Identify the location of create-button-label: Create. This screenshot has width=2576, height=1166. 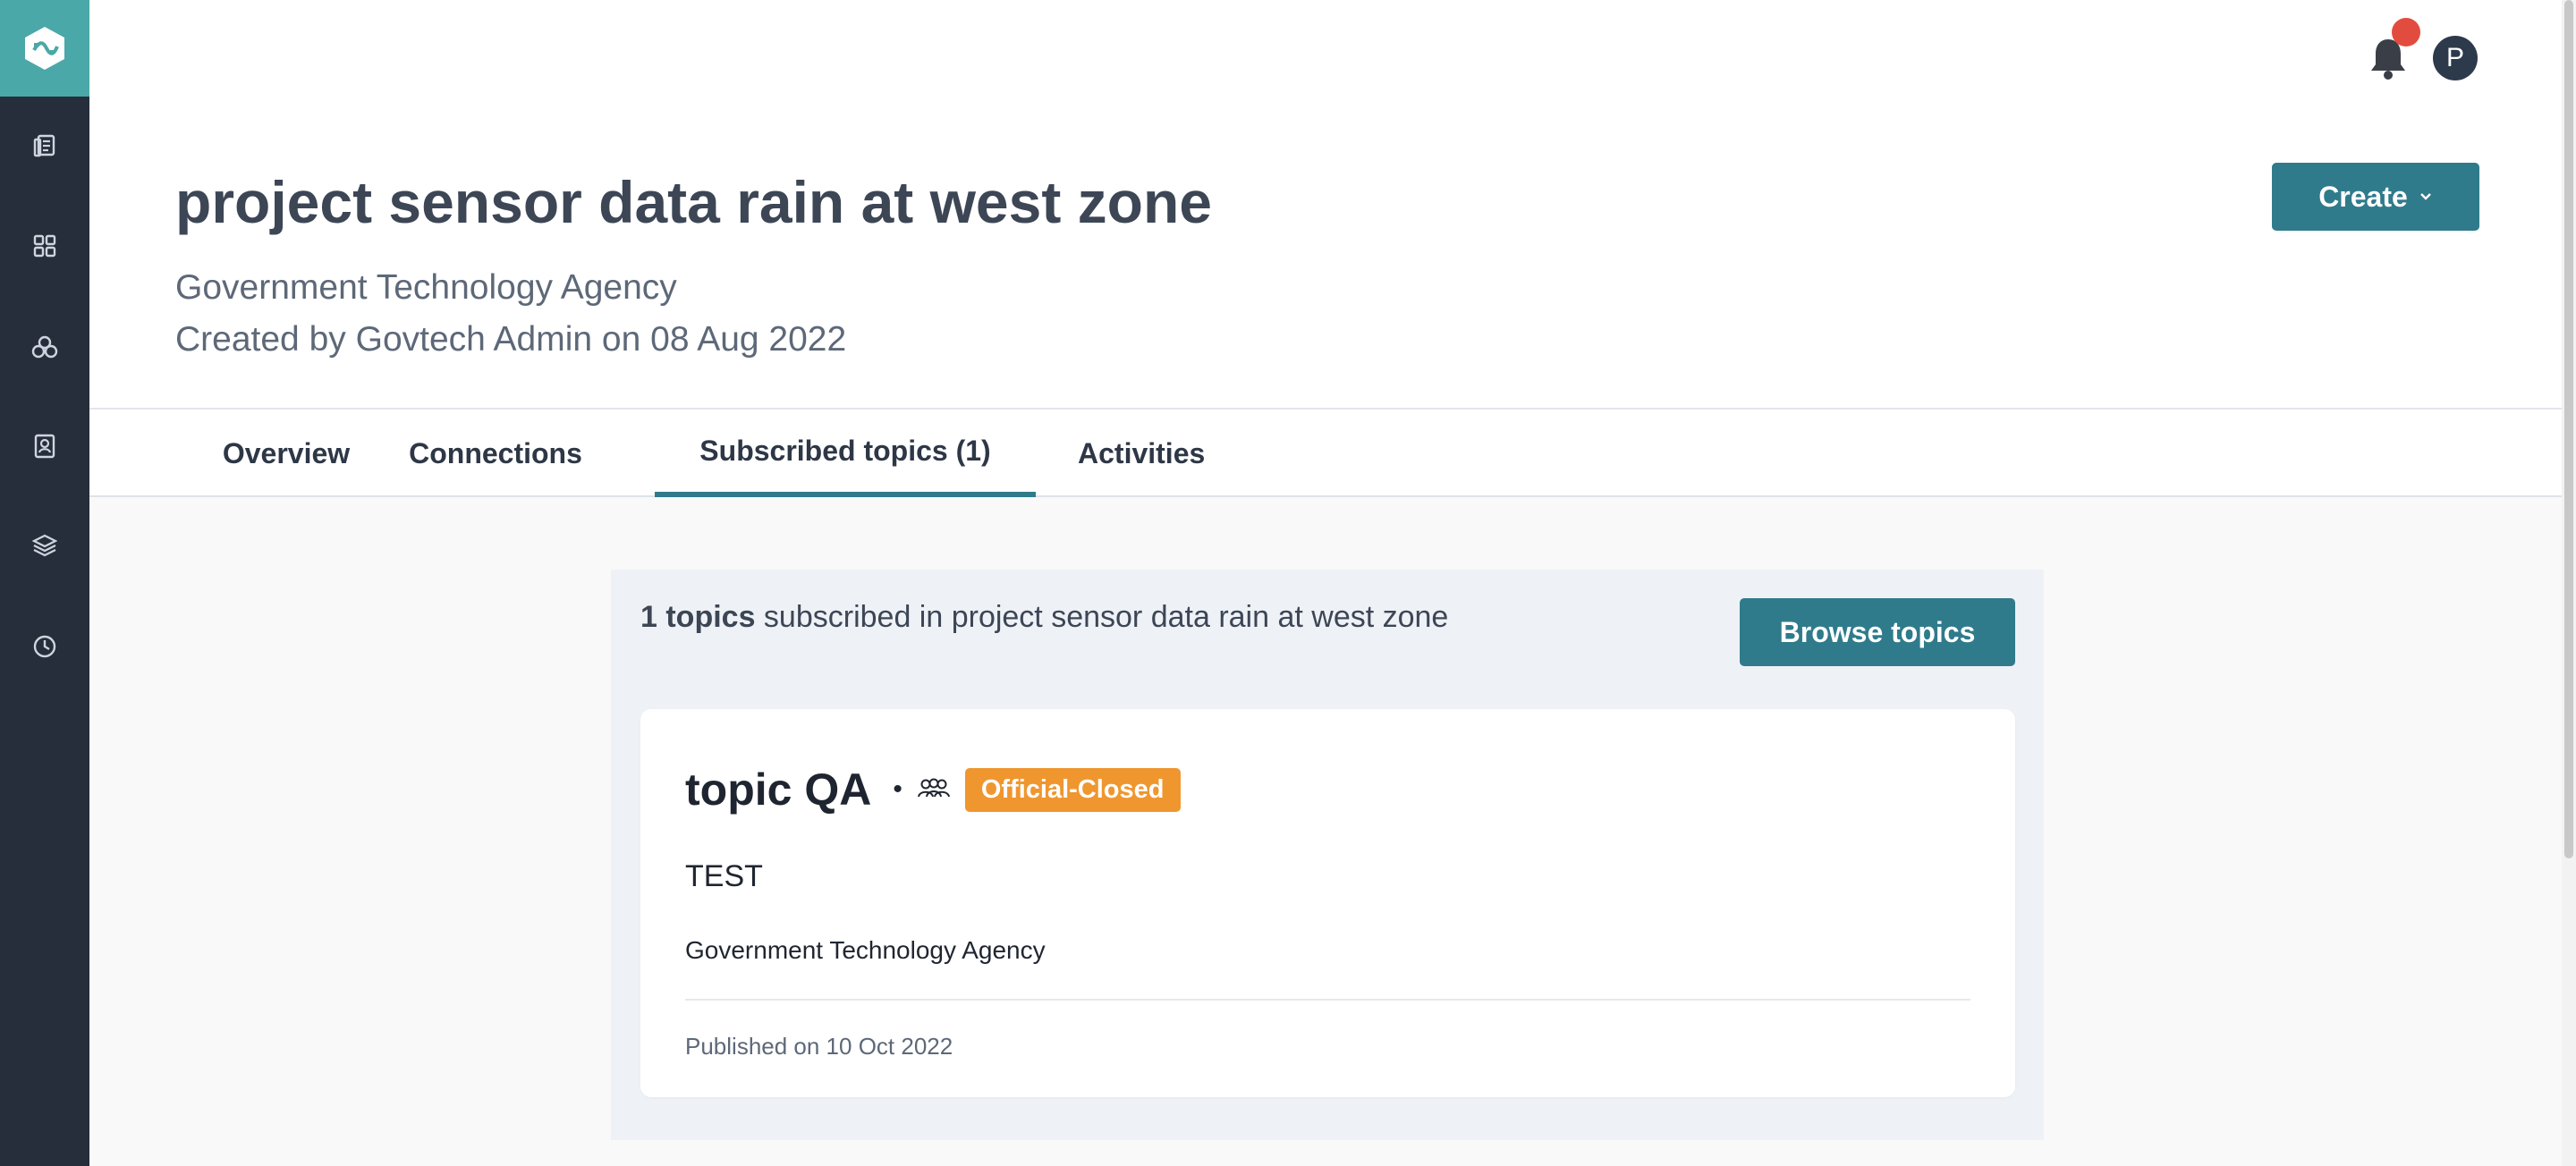
(2363, 196).